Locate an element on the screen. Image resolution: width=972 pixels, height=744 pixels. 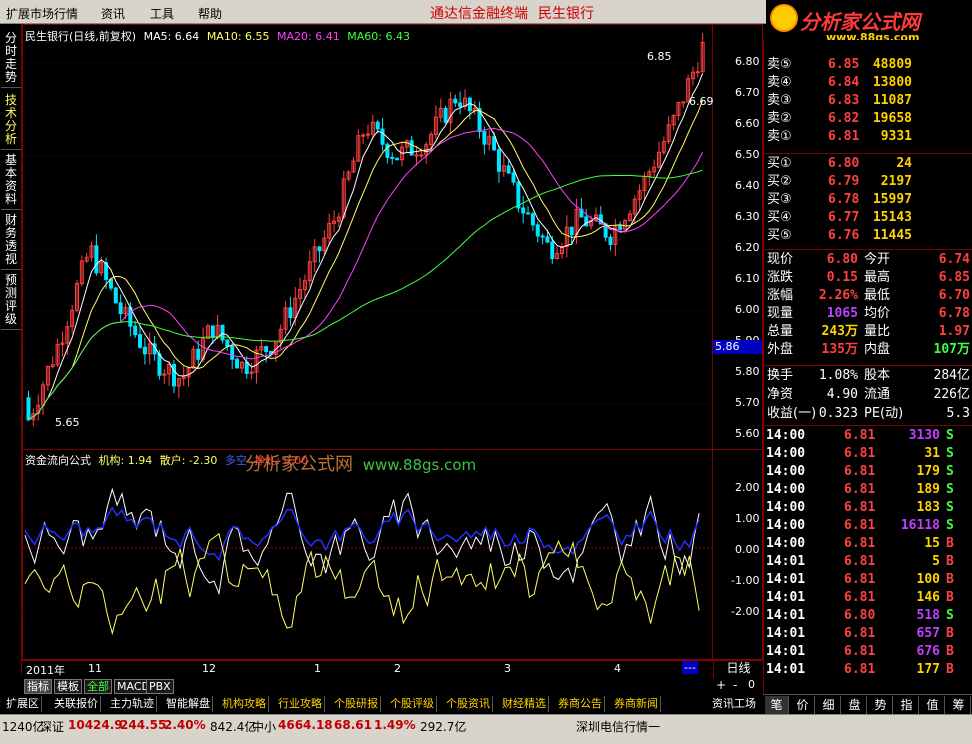
tick-row: 14:01 6.81 676 B is located at coordinates (860, 651).